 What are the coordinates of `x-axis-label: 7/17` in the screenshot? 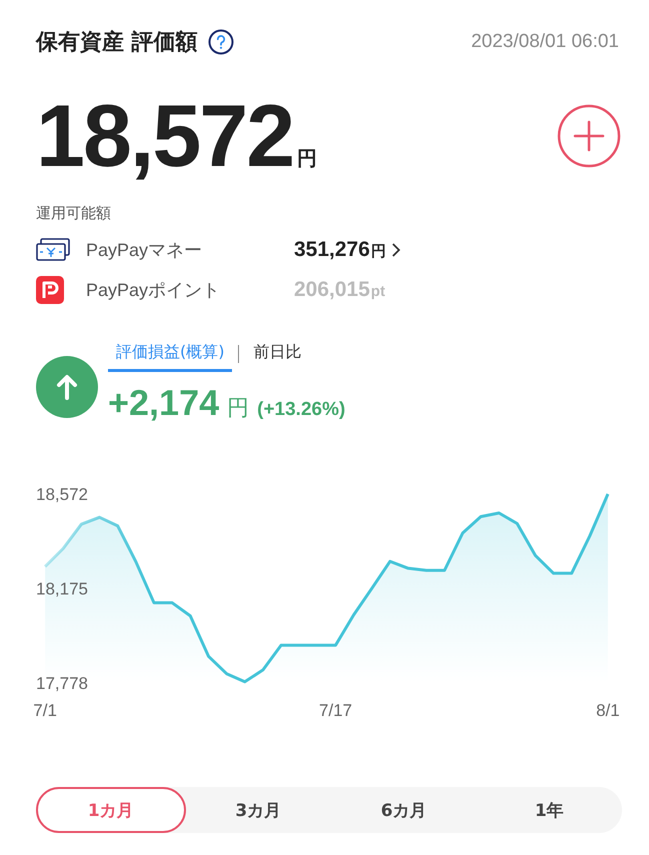 It's located at (335, 710).